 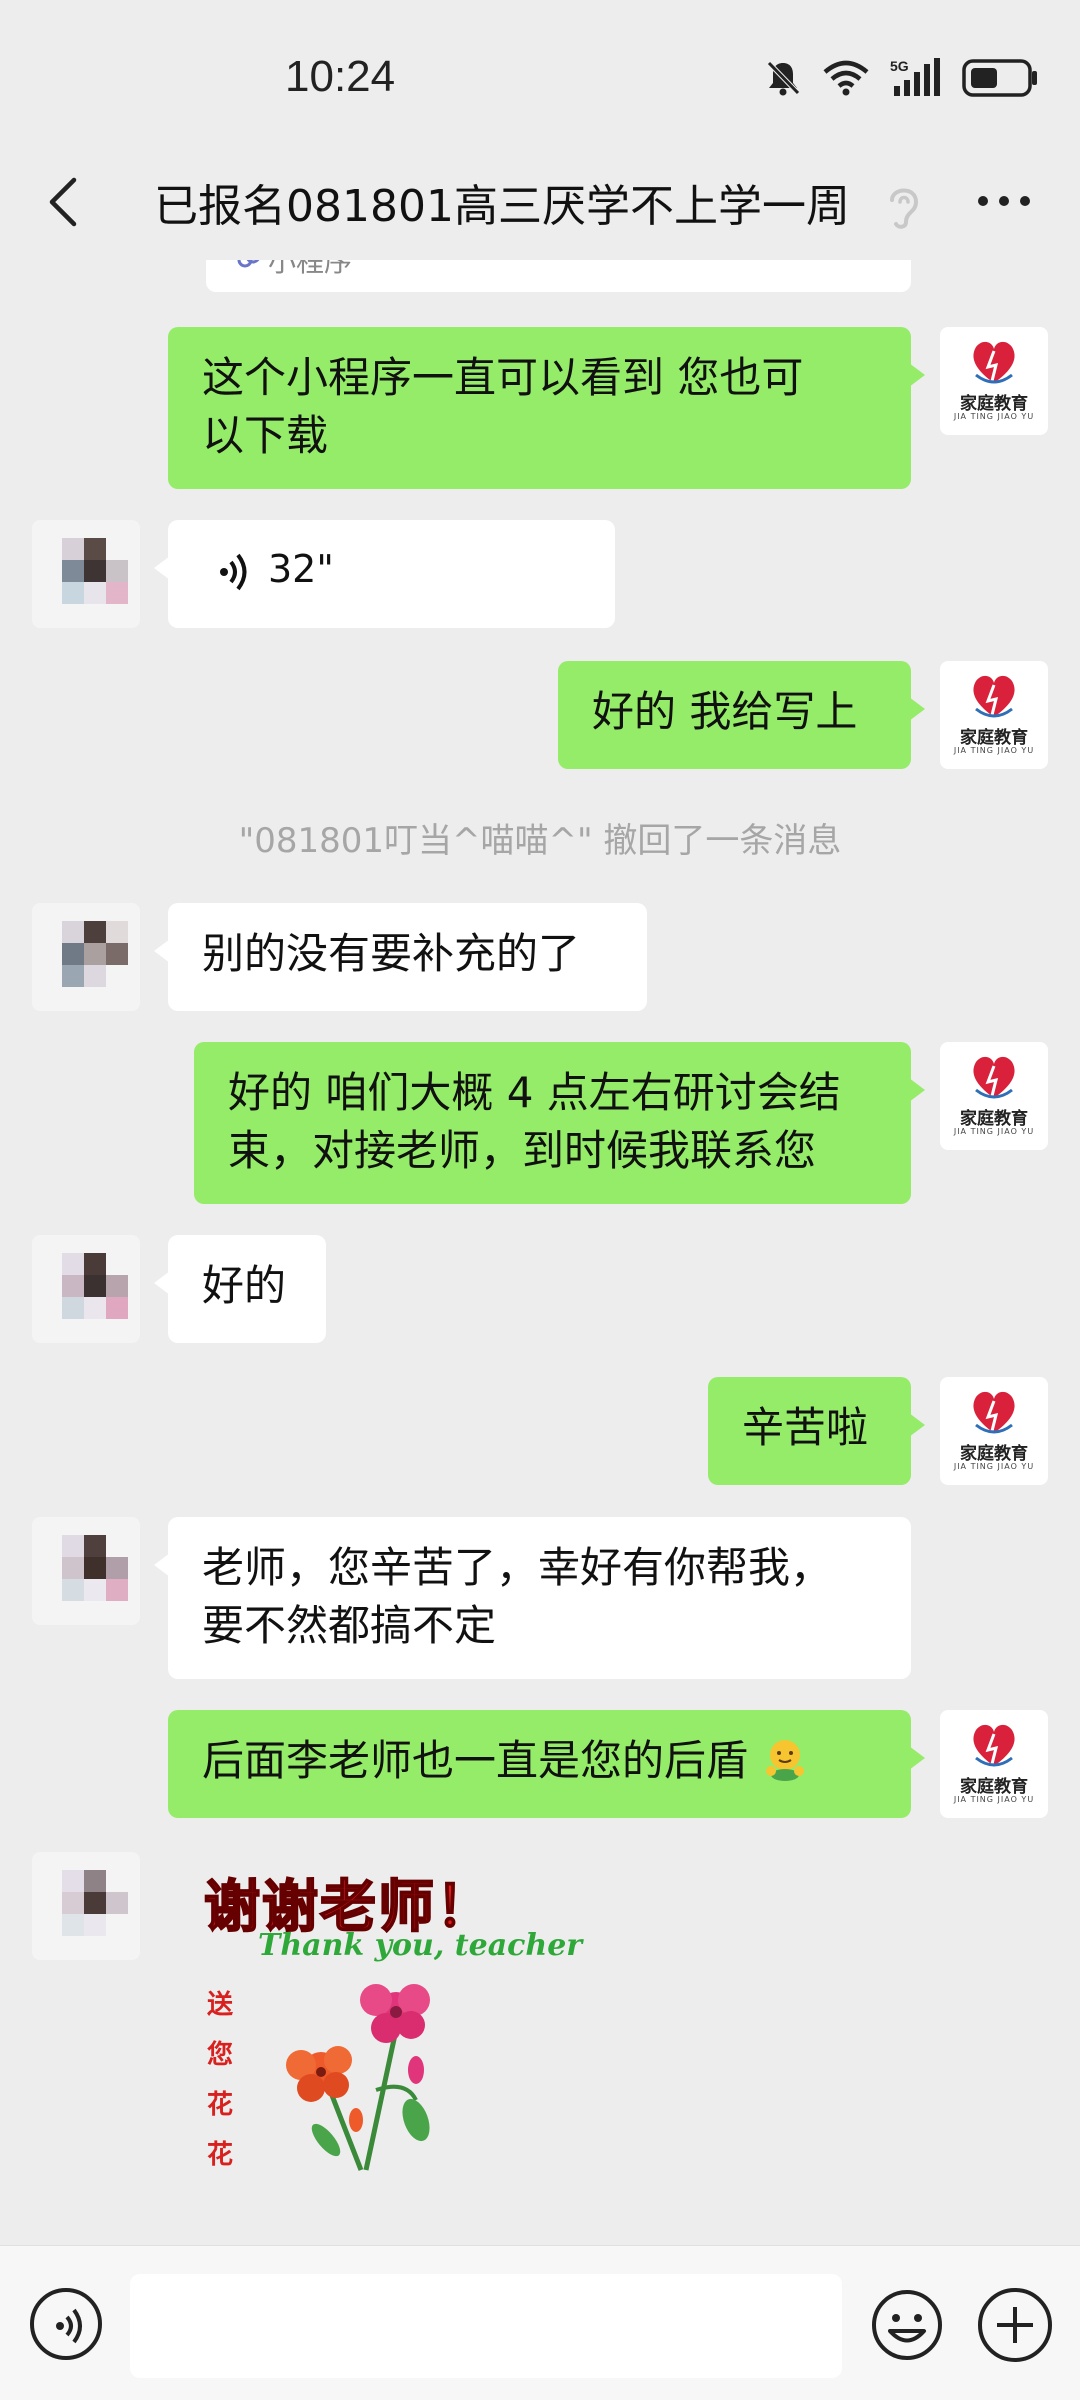 I want to click on status-time: 10:24, so click(x=340, y=76).